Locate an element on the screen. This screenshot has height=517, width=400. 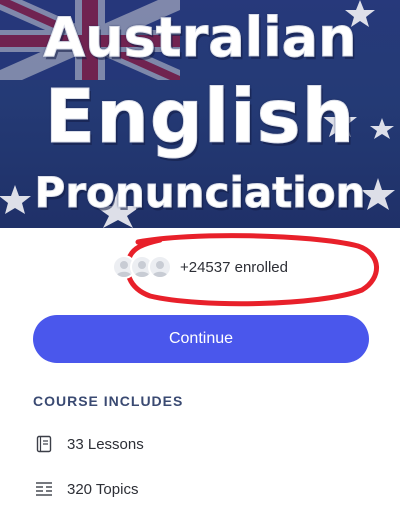
avatar is located at coordinates (159, 267).